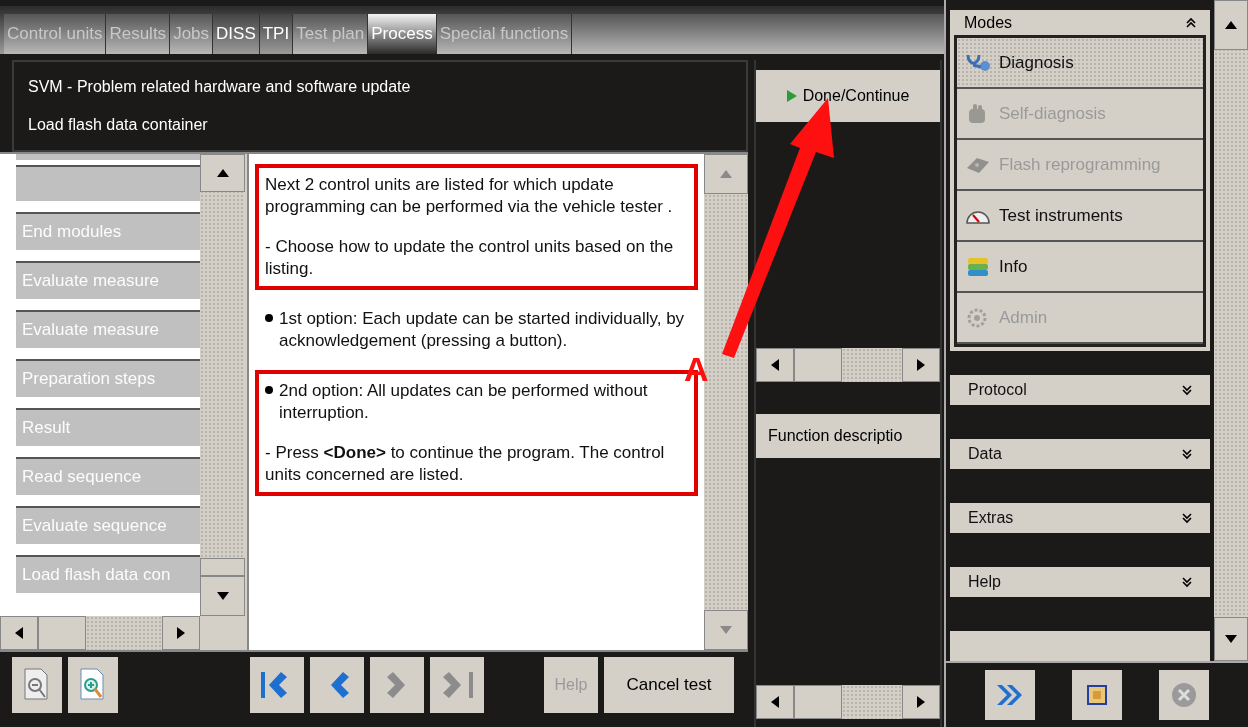  What do you see at coordinates (978, 266) in the screenshot?
I see `books-icon` at bounding box center [978, 266].